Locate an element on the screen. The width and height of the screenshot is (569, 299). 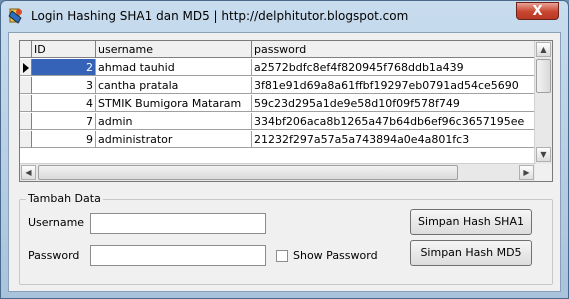
close-button: X is located at coordinates (537, 11).